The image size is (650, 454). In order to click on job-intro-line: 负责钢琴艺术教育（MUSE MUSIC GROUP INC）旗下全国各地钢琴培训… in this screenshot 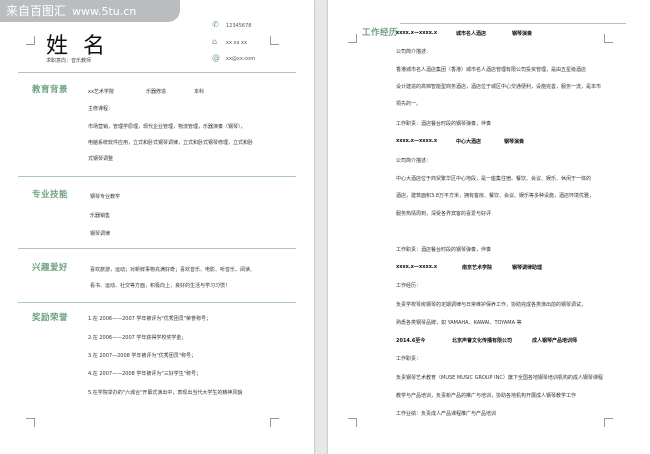, I will do `click(499, 378)`.